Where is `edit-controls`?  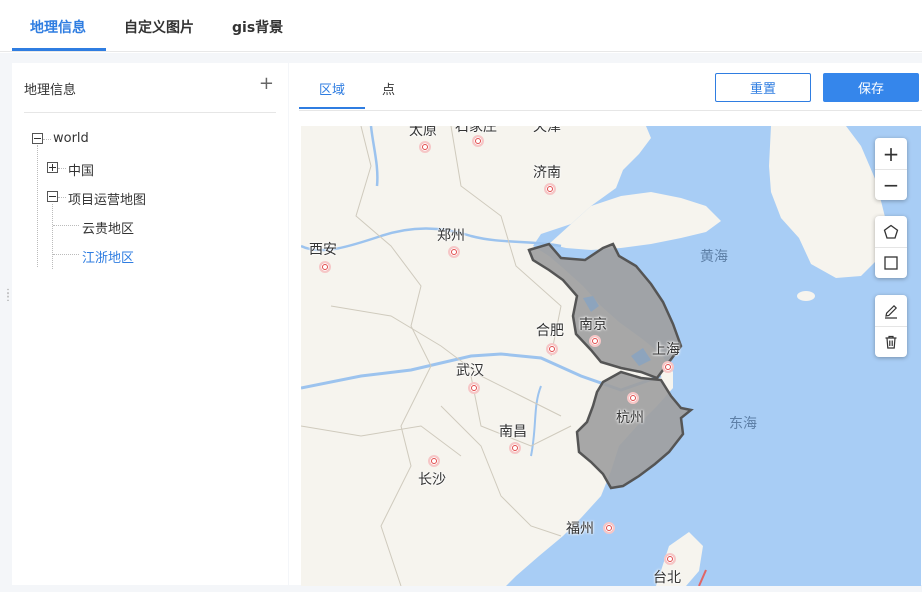
edit-controls is located at coordinates (891, 326).